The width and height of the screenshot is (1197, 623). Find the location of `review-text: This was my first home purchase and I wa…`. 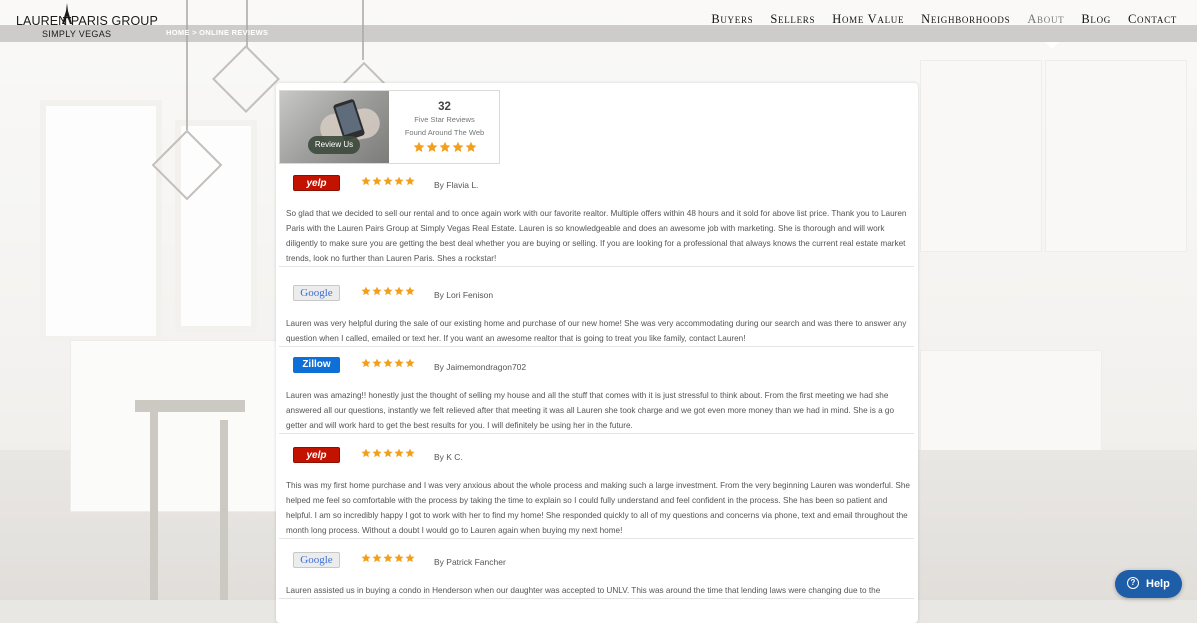

review-text: This was my first home purchase and I wa… is located at coordinates (598, 508).